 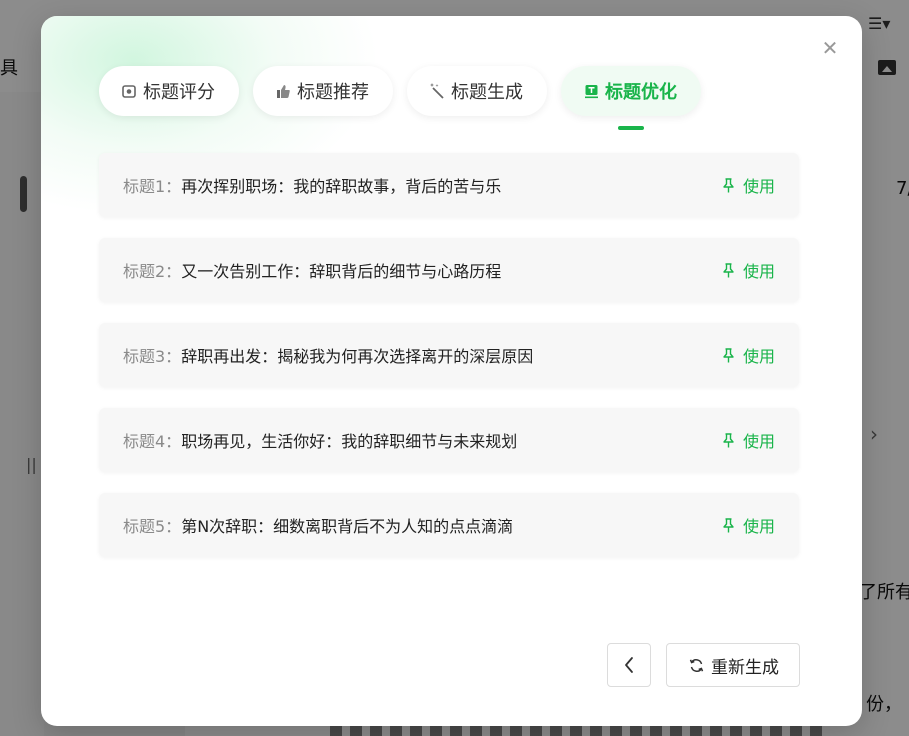 I want to click on title-item-text: 标题4：职场再见，生活你好：我的辞职细节与未来规划, so click(x=320, y=440).